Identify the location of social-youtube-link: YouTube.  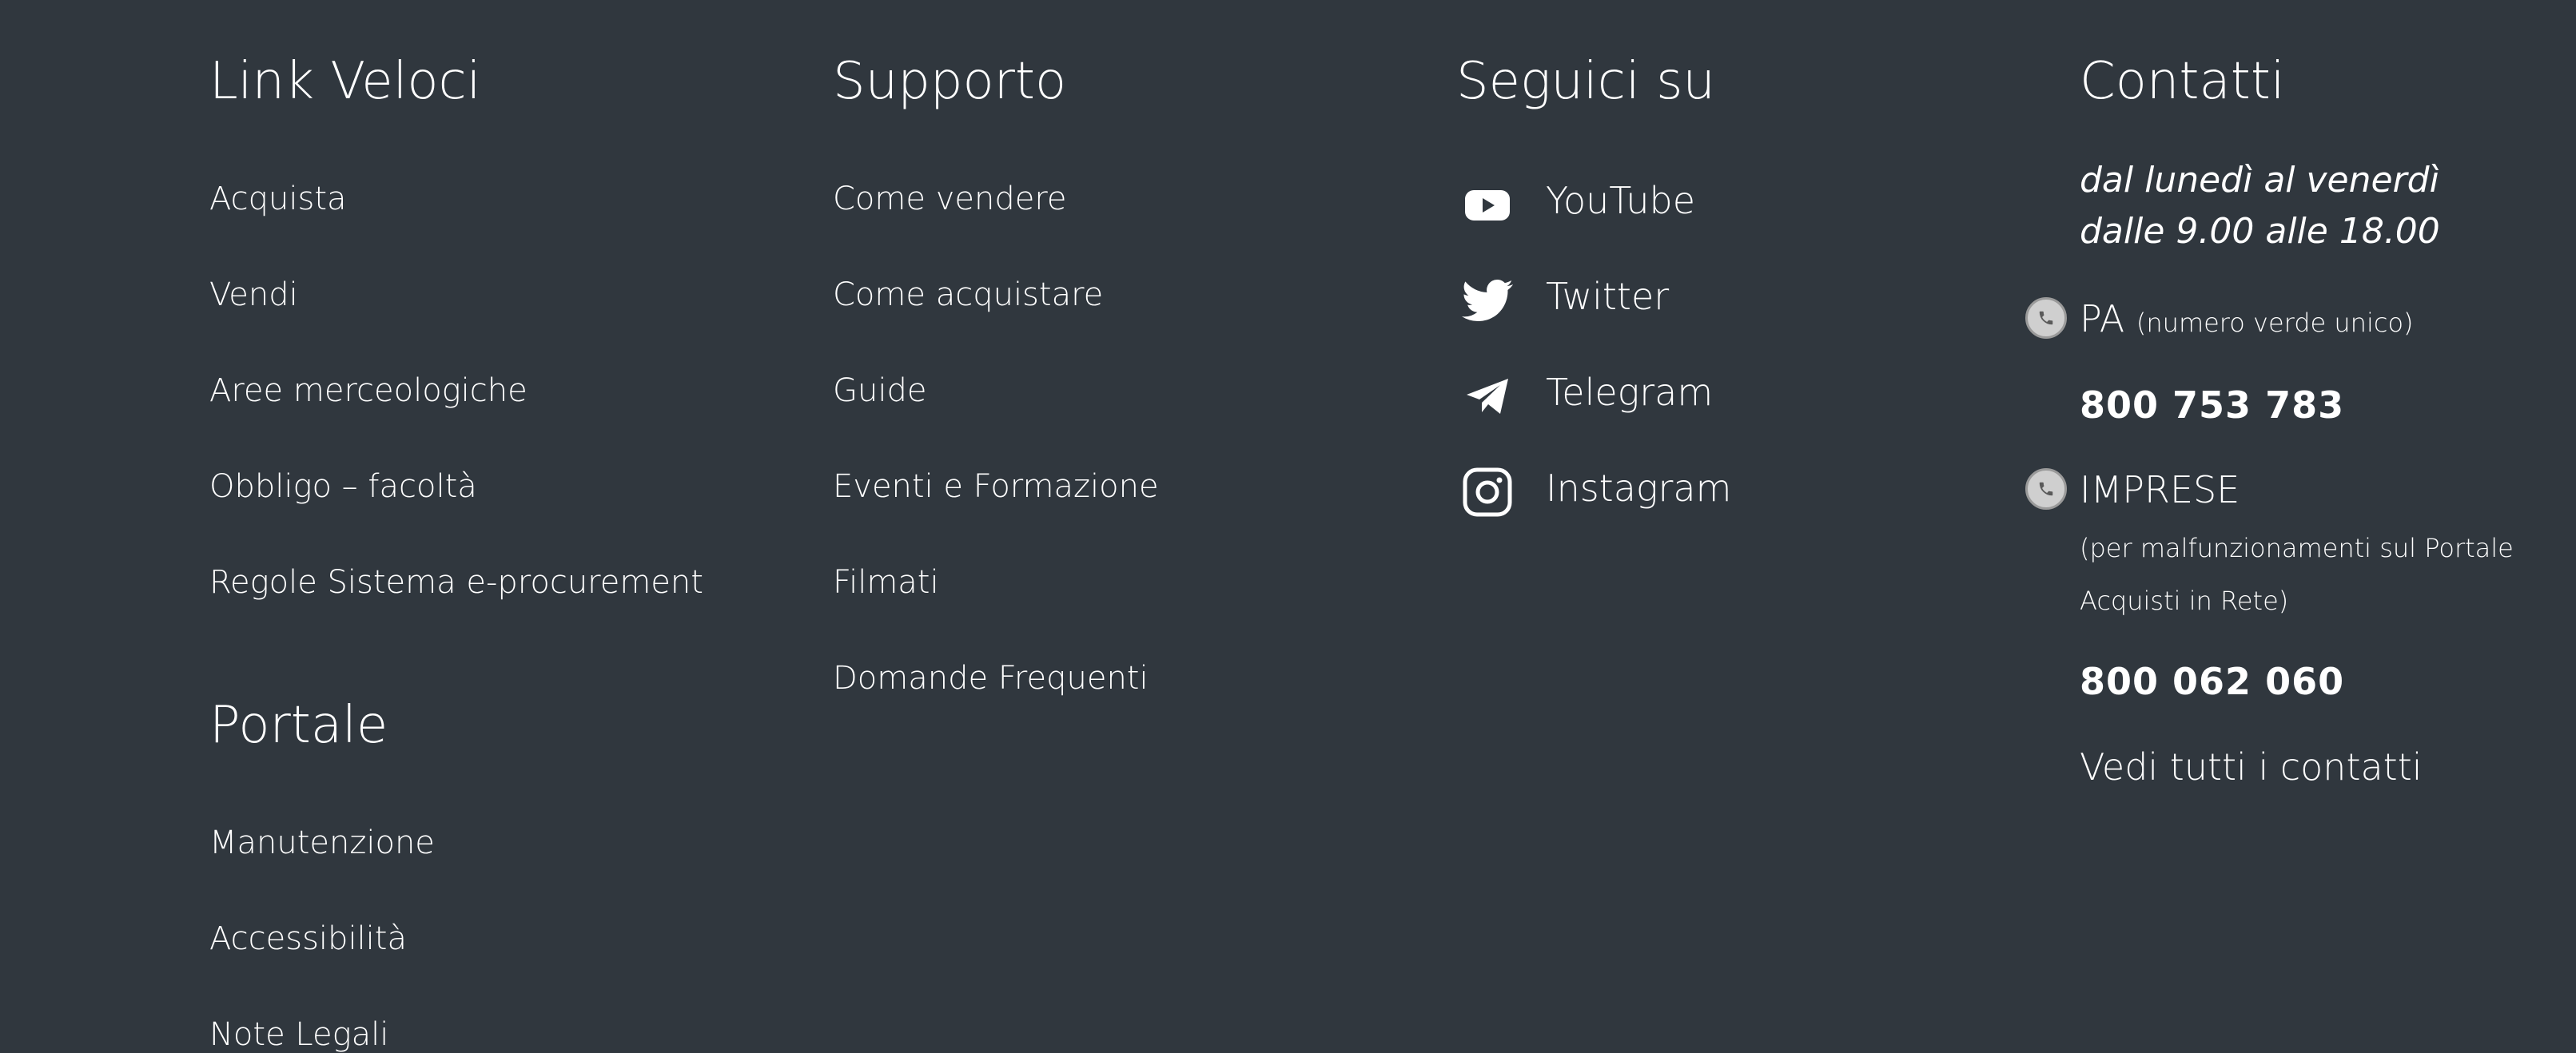
(1696, 204).